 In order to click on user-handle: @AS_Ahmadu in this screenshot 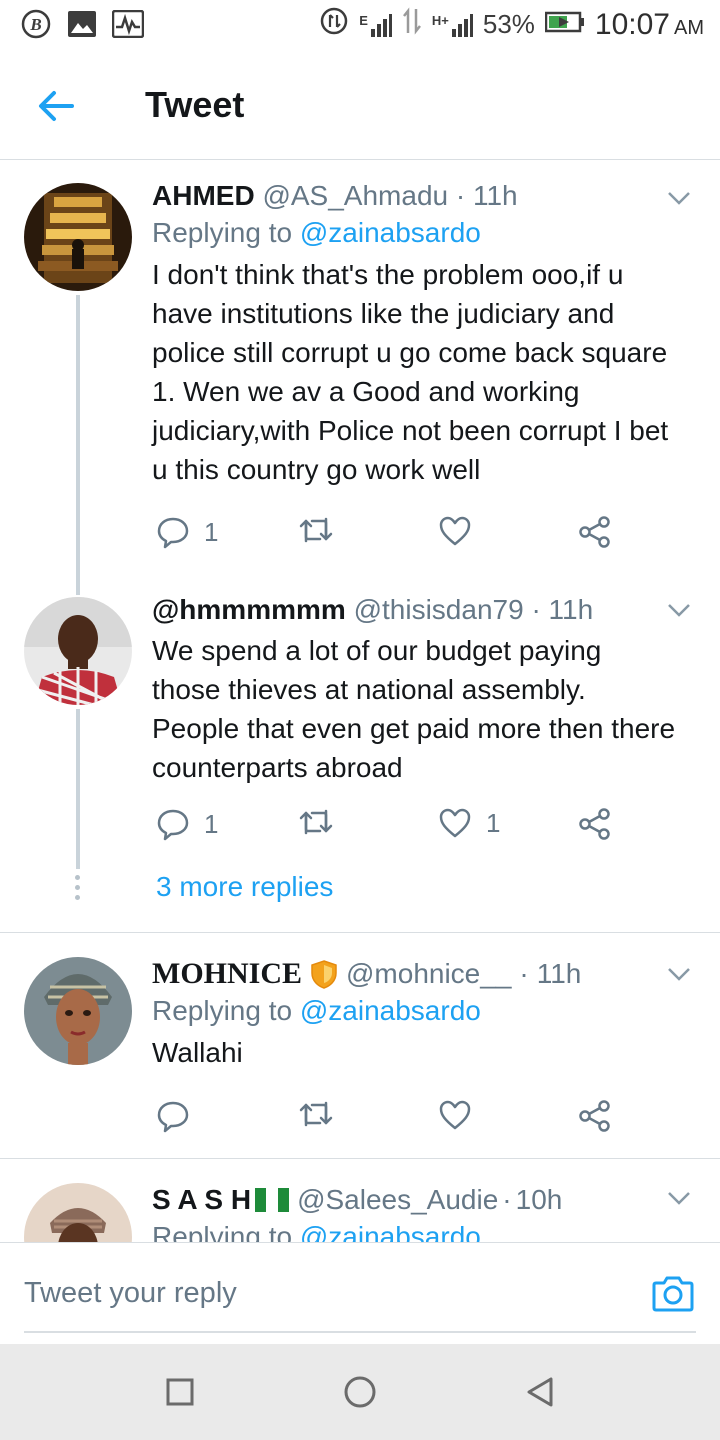, I will do `click(355, 195)`.